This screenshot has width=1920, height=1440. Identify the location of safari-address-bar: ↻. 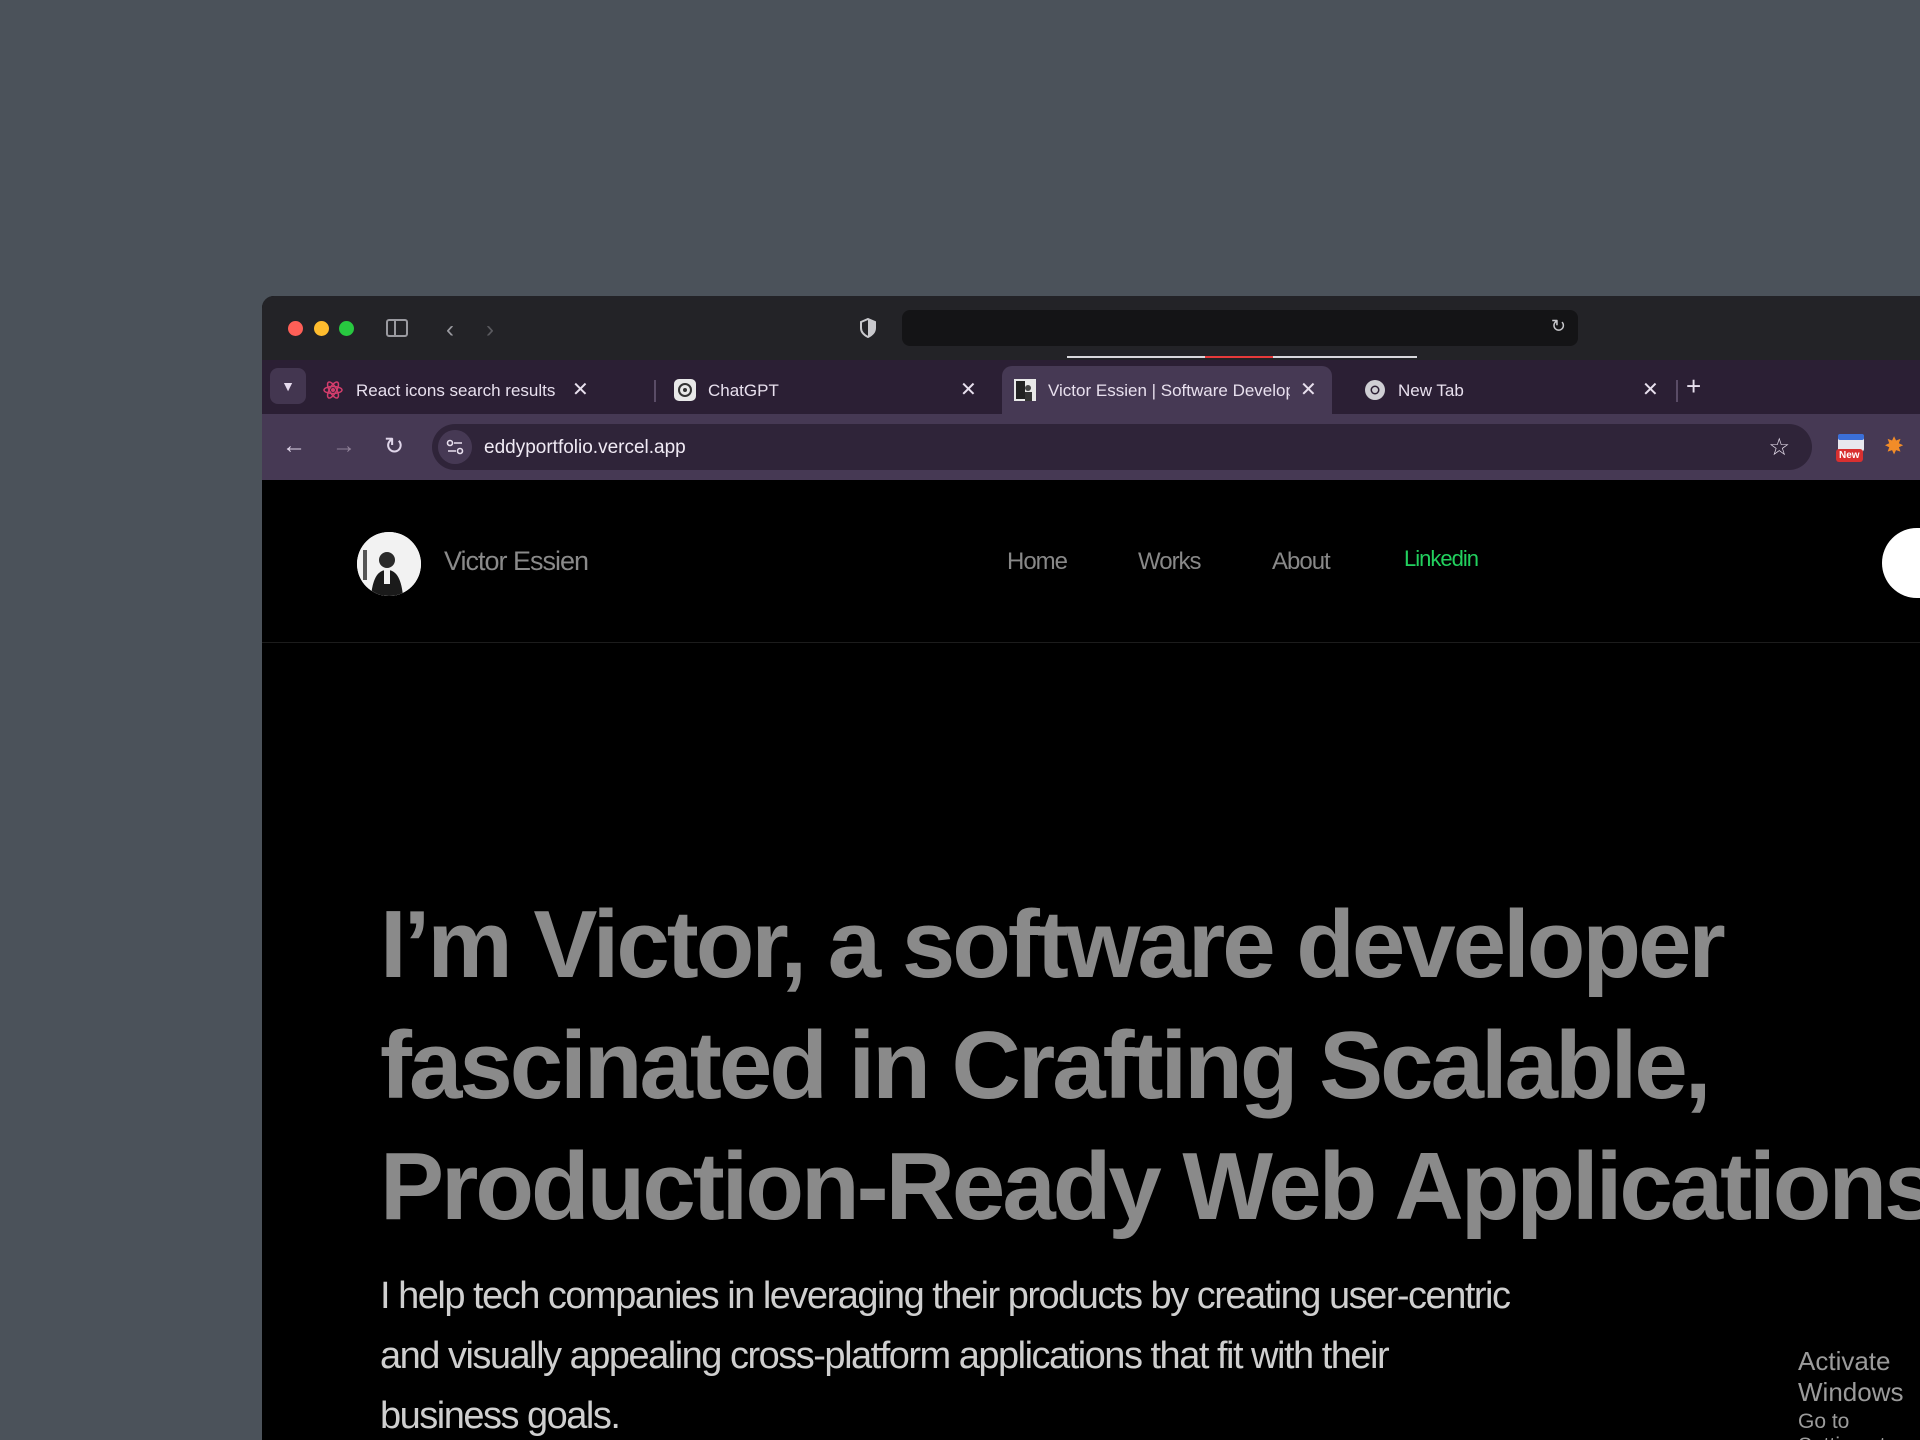
(1240, 328).